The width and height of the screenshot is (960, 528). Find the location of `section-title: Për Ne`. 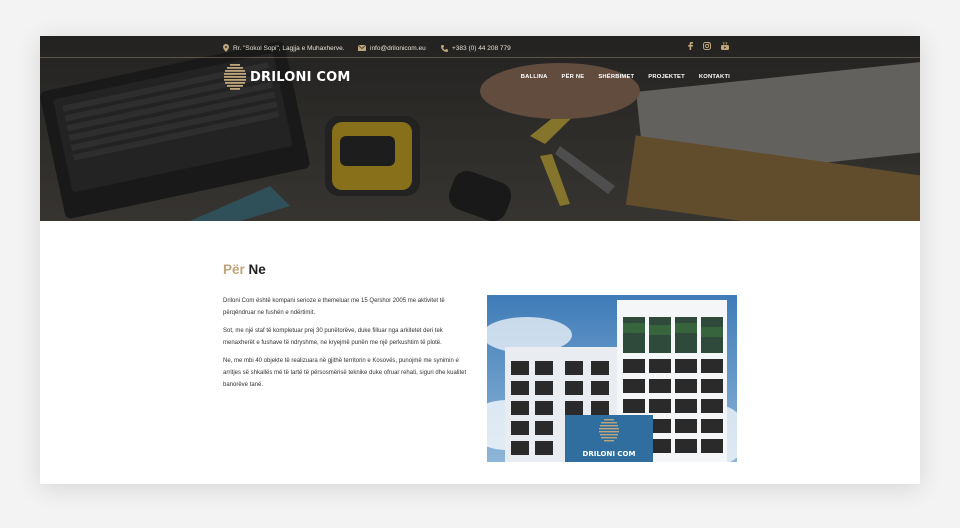

section-title: Për Ne is located at coordinates (244, 269).